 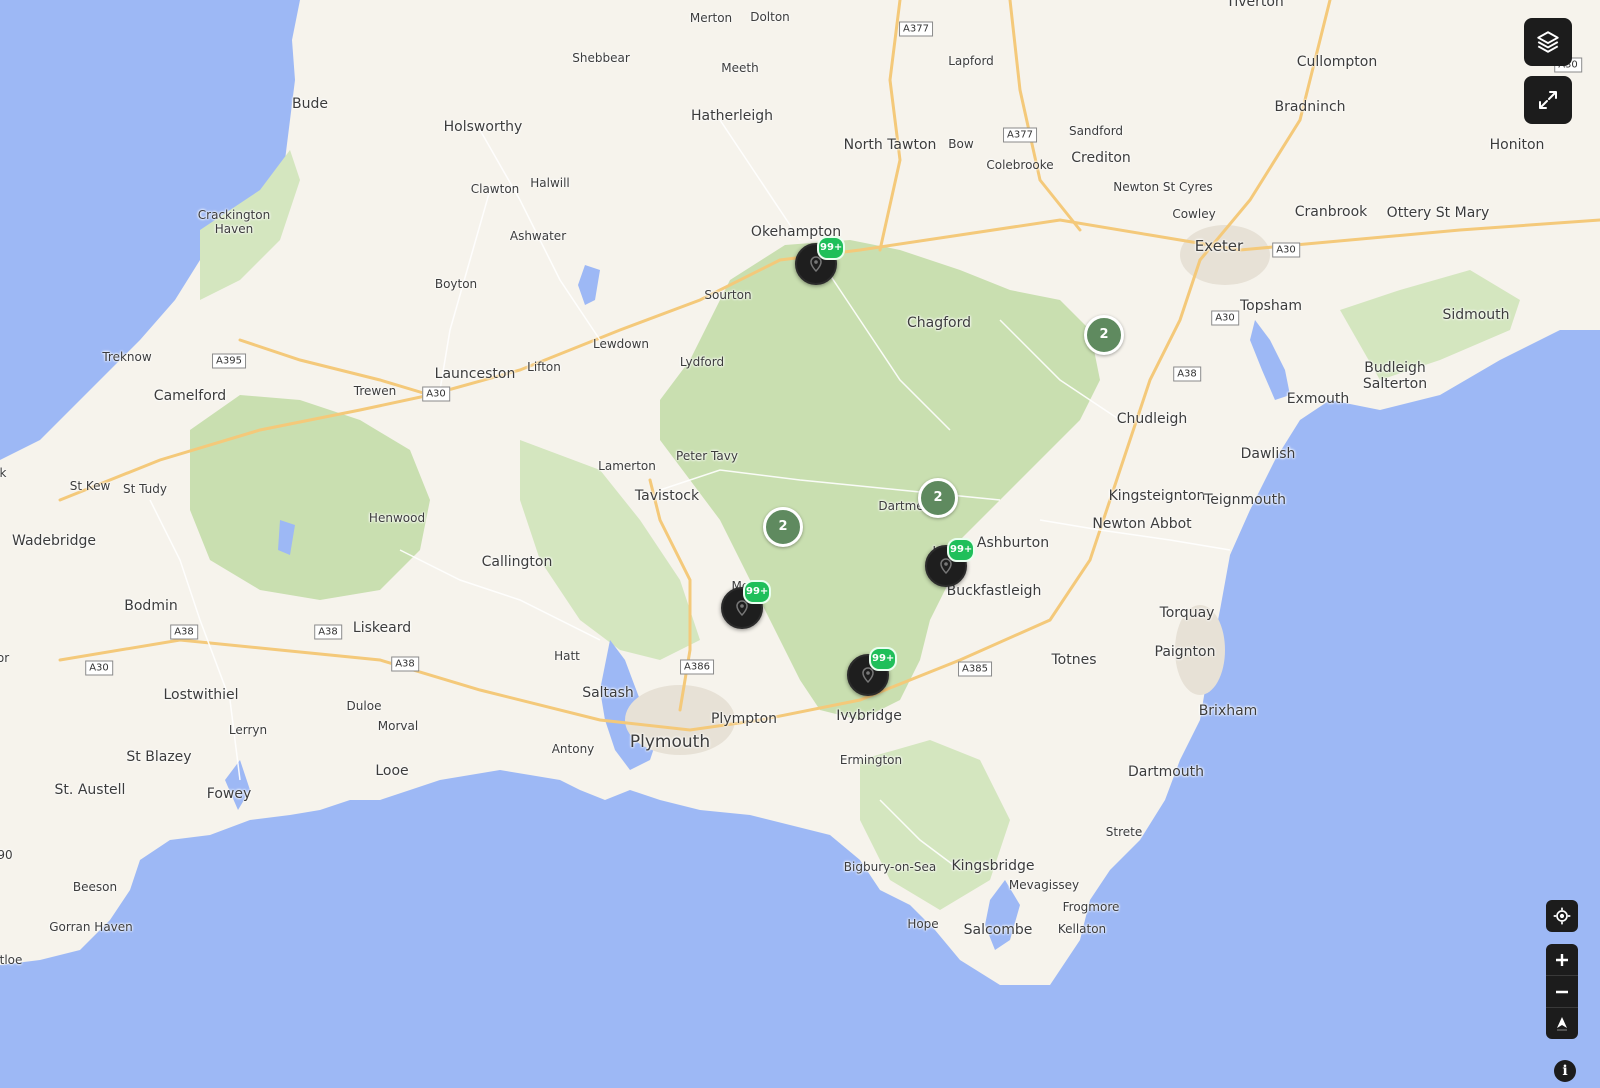 I want to click on place-label: Colebrooke, so click(x=1020, y=165).